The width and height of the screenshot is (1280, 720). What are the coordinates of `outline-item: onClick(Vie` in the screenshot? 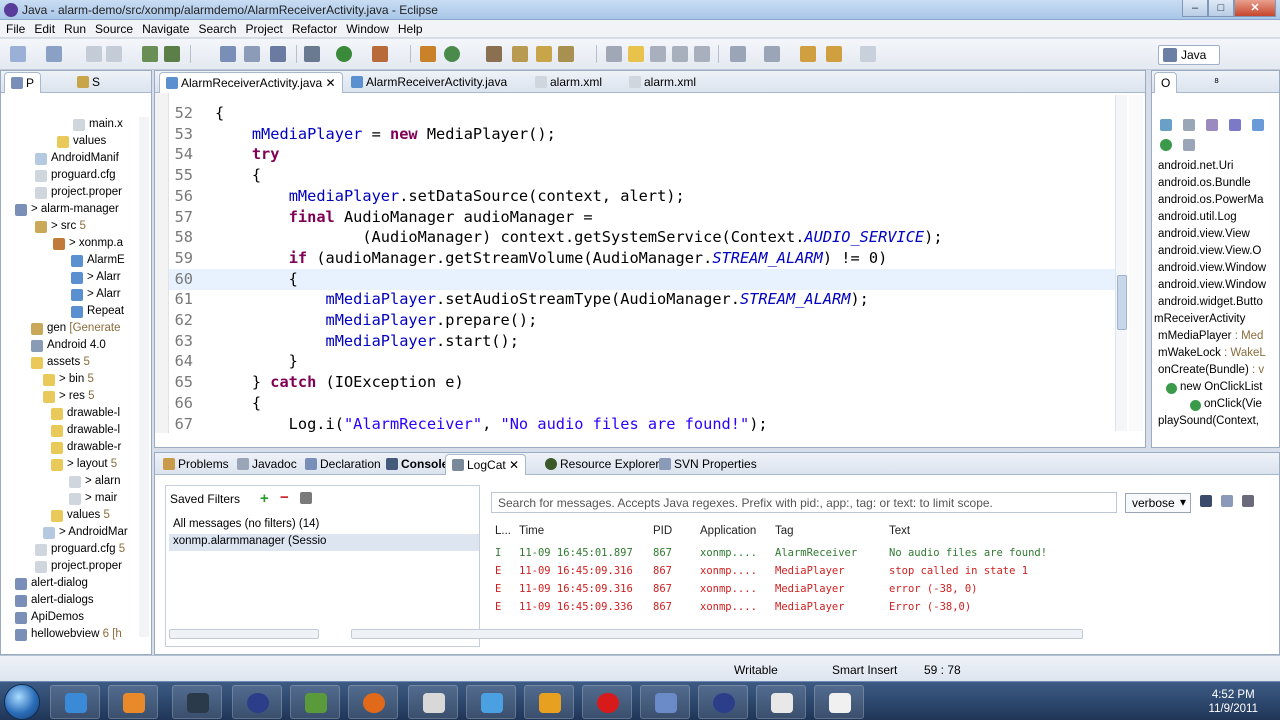 It's located at (1215, 405).